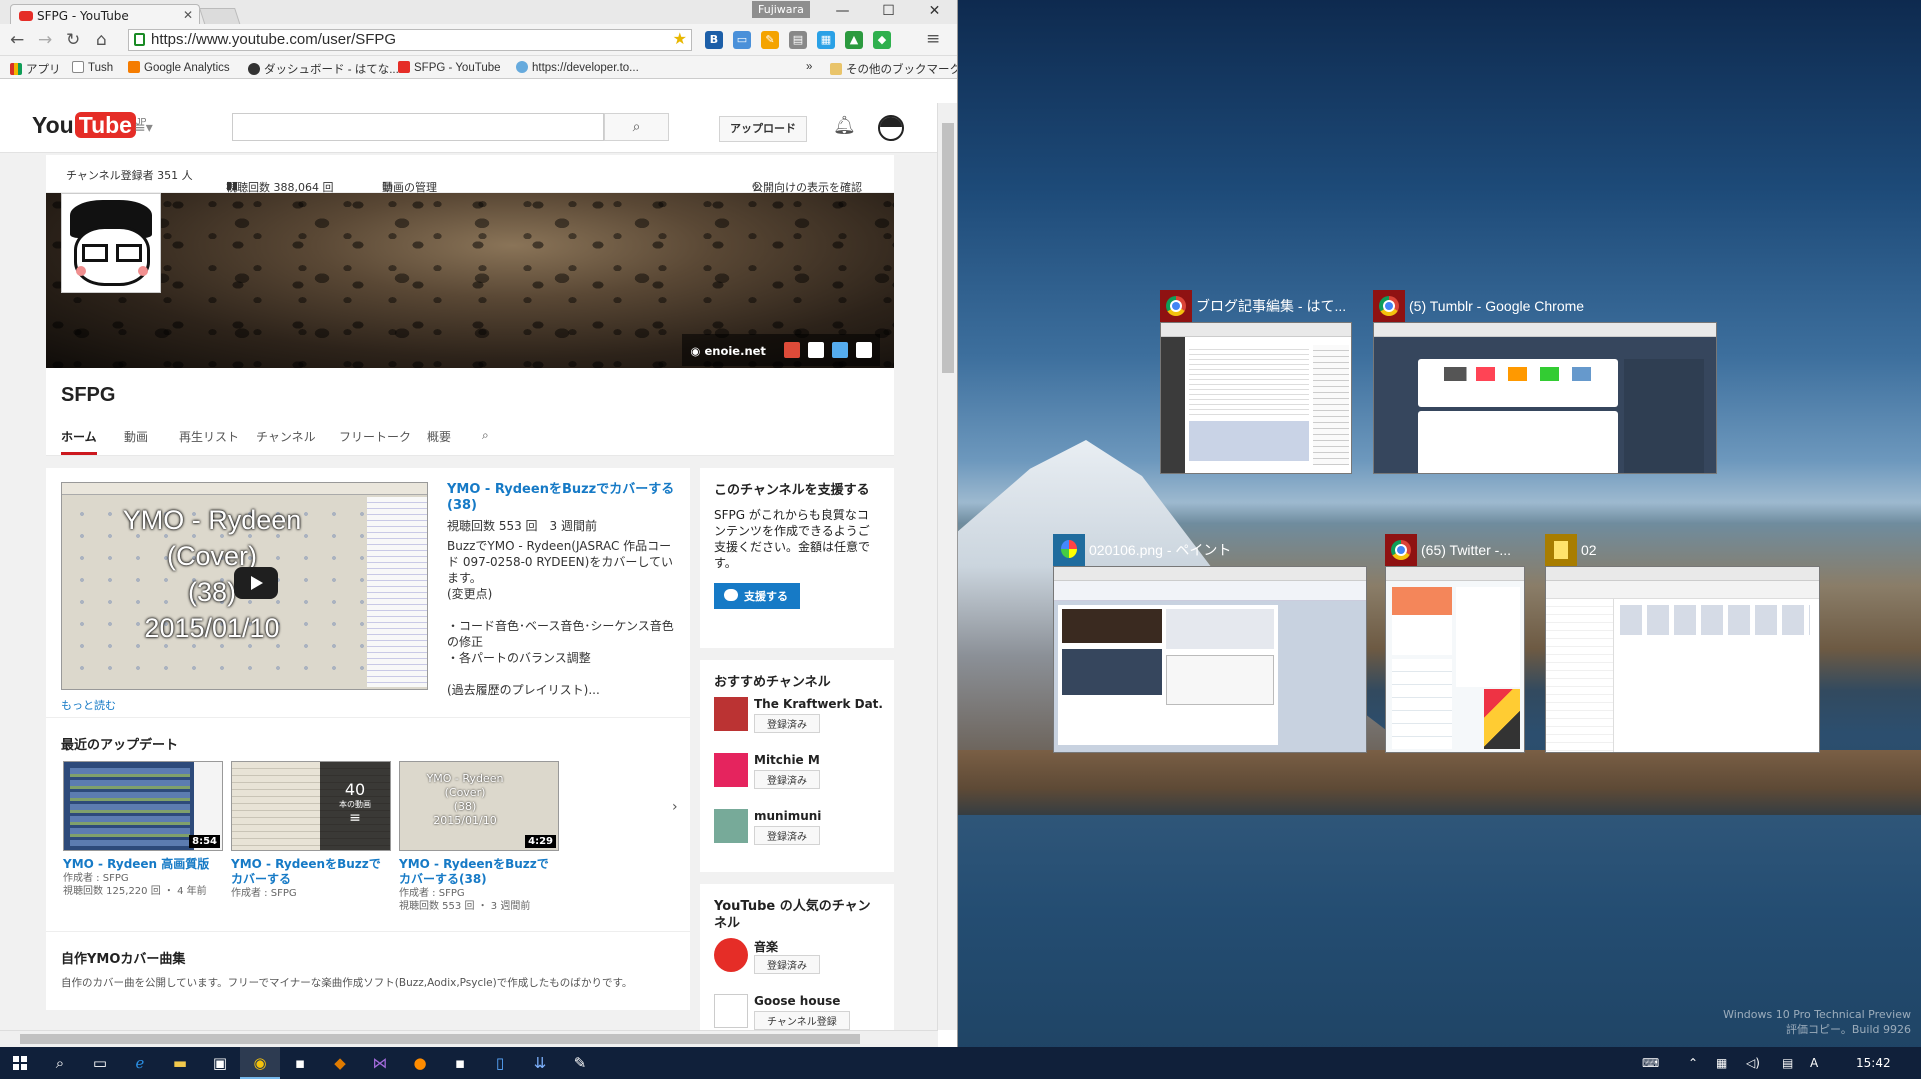  I want to click on browser-tab: SFPG - YouTube ✕, so click(105, 15).